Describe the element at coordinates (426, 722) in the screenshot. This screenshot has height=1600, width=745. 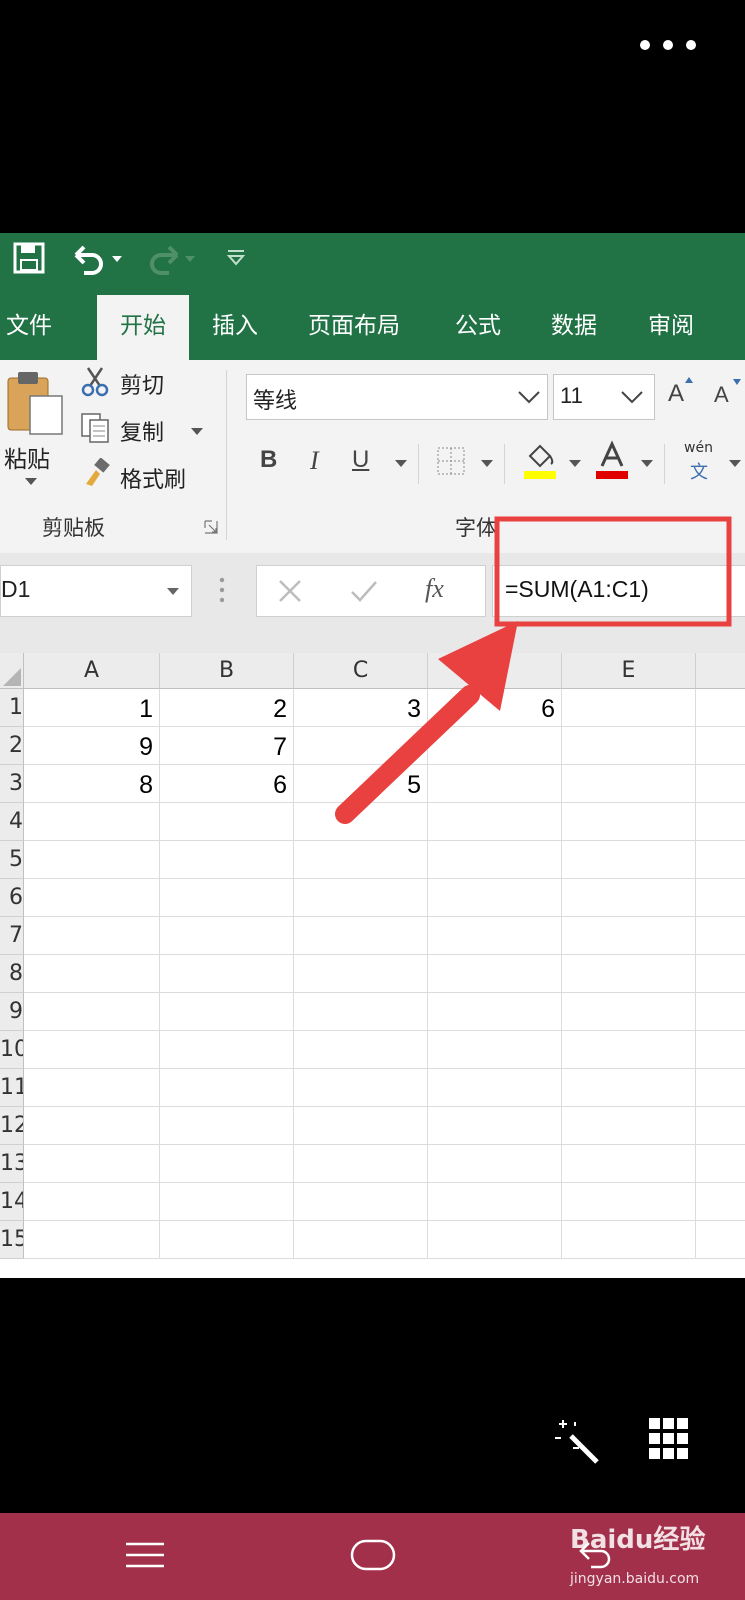
I see `pointer-arrow-icon` at that location.